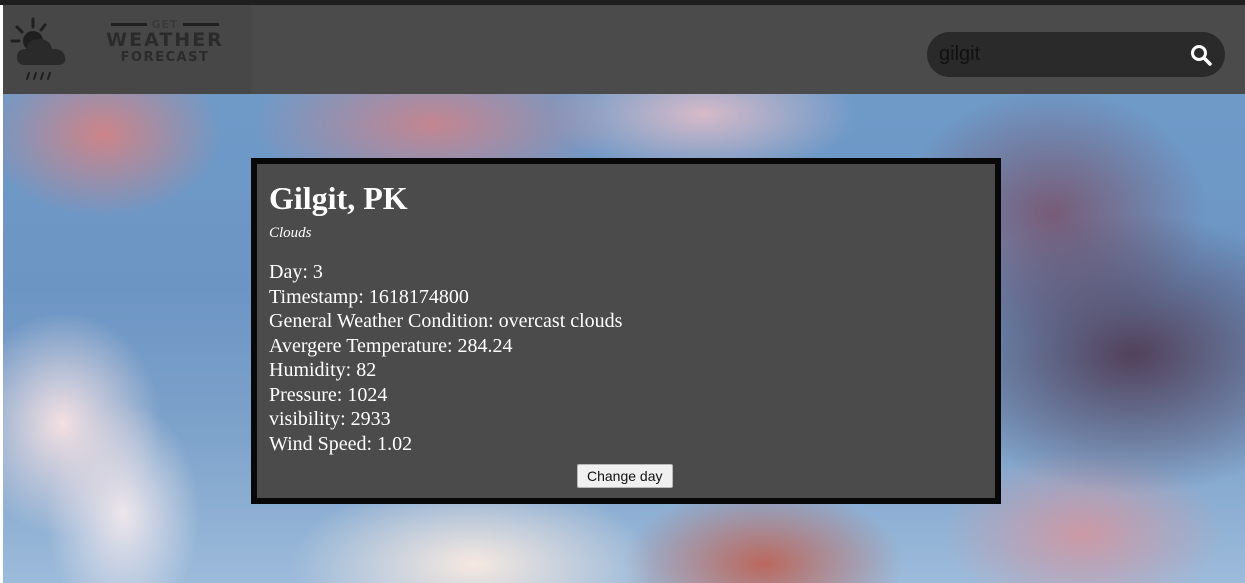 This screenshot has width=1245, height=583. What do you see at coordinates (625, 476) in the screenshot?
I see `change-day-button: Change day` at bounding box center [625, 476].